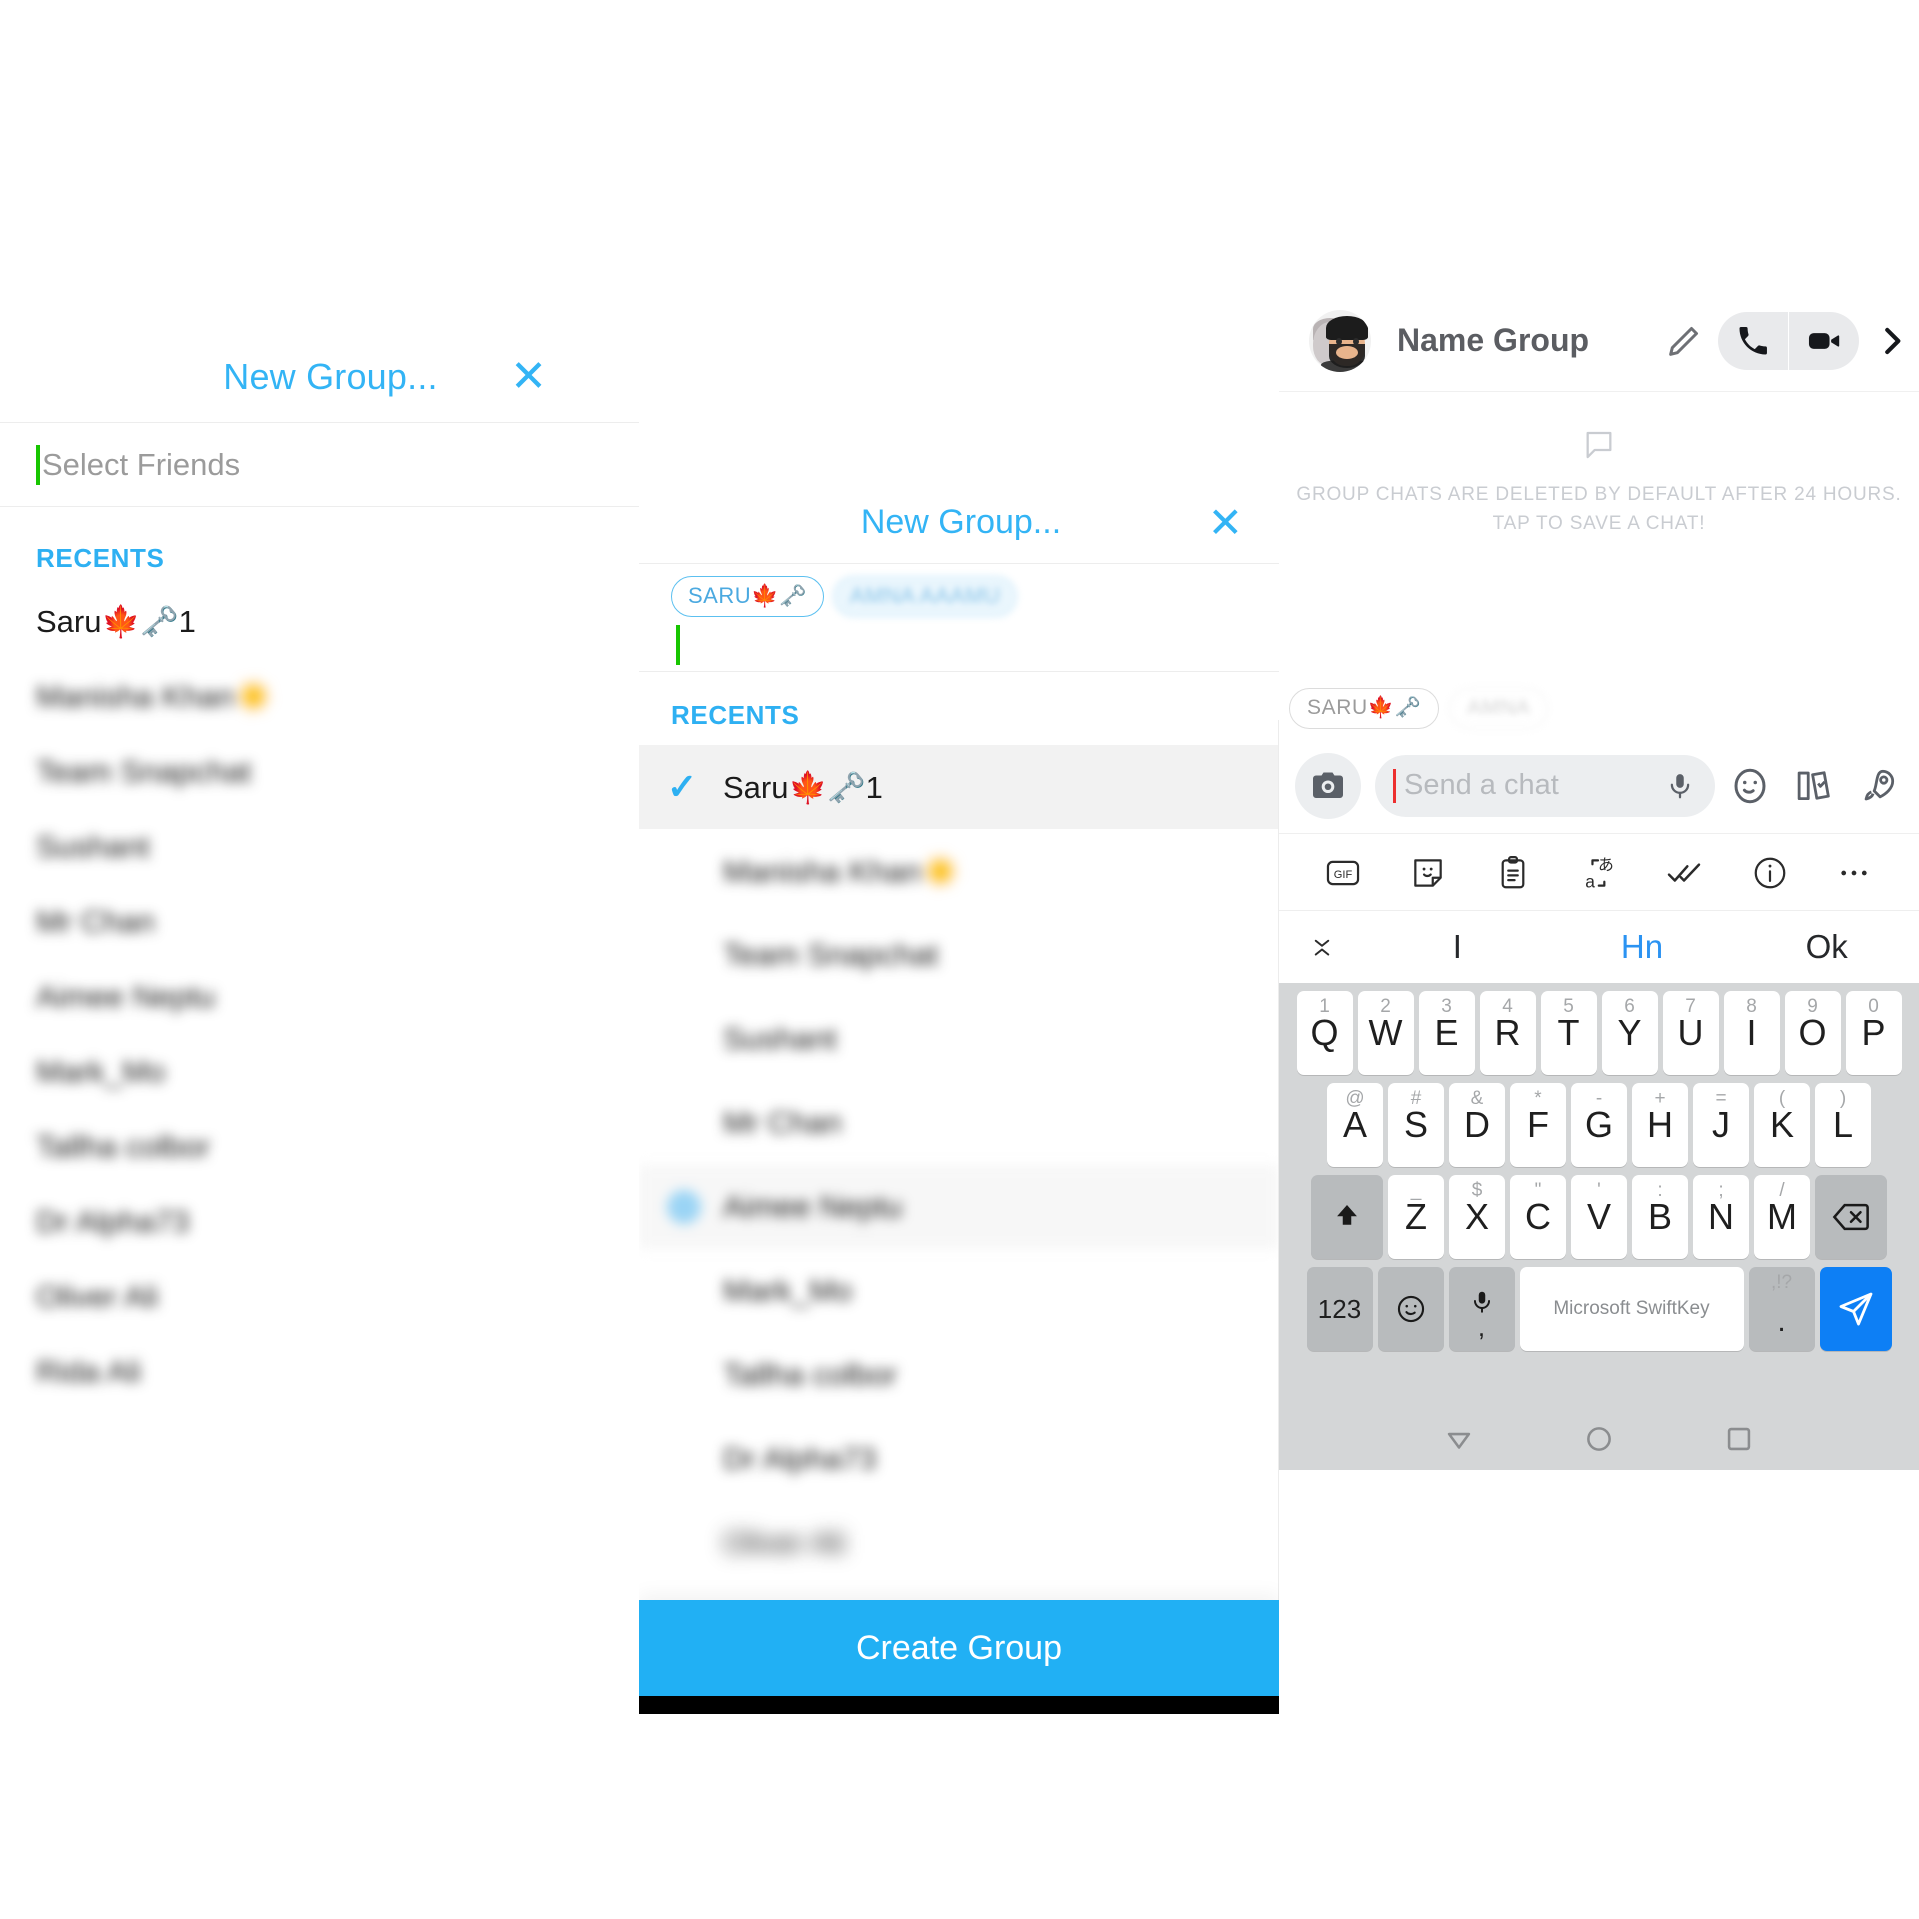  I want to click on key-h: + H, so click(1660, 1125).